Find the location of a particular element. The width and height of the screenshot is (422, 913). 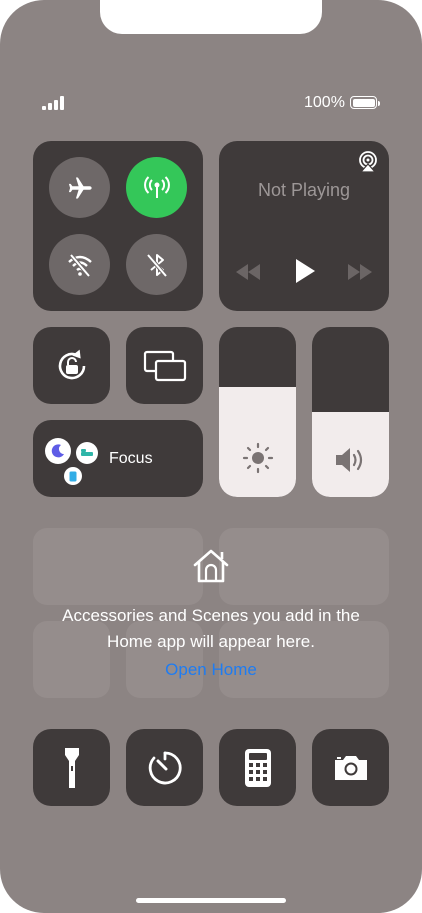

home-message-line2: Home app will appear here. is located at coordinates (211, 641).